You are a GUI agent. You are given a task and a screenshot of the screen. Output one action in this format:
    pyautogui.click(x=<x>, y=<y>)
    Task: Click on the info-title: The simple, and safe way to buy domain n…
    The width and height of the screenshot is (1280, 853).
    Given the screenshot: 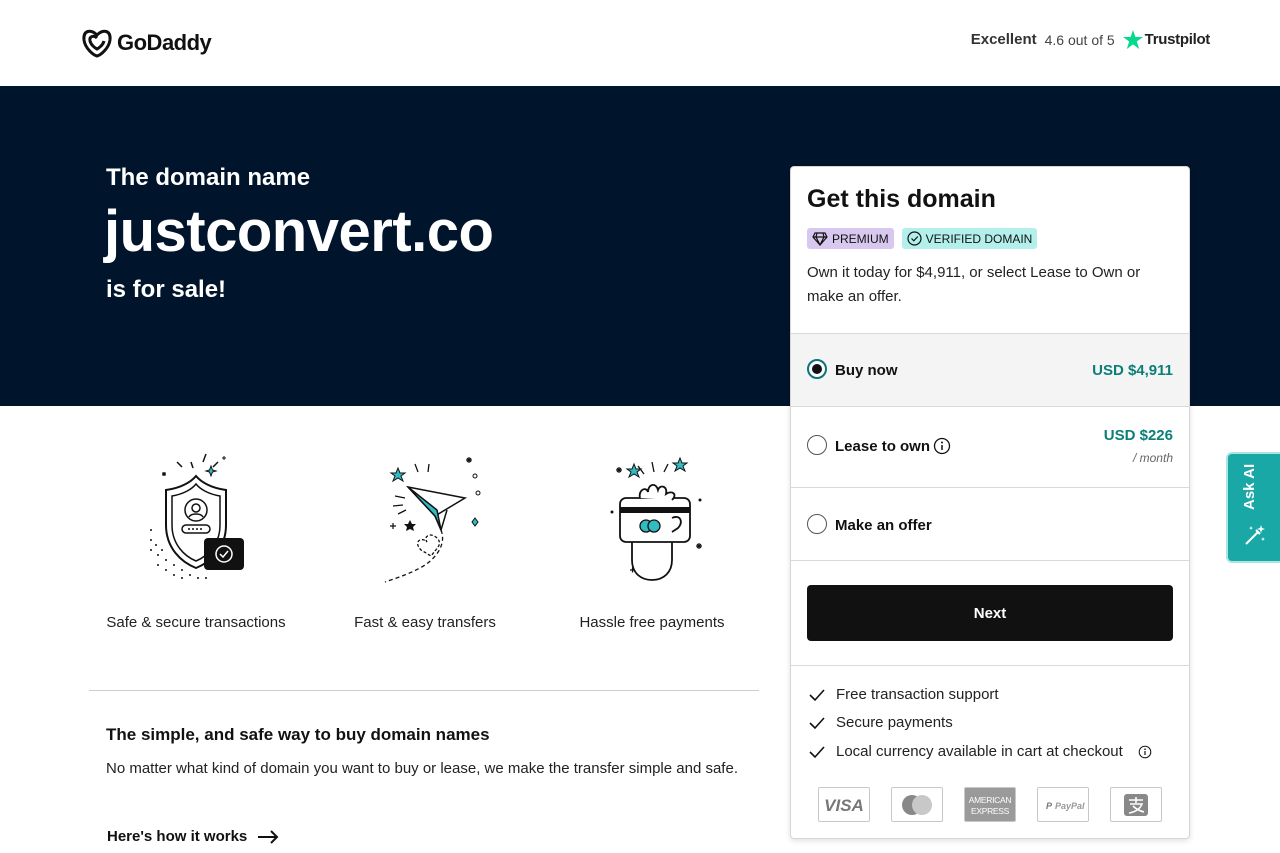 What is the action you would take?
    pyautogui.click(x=298, y=734)
    